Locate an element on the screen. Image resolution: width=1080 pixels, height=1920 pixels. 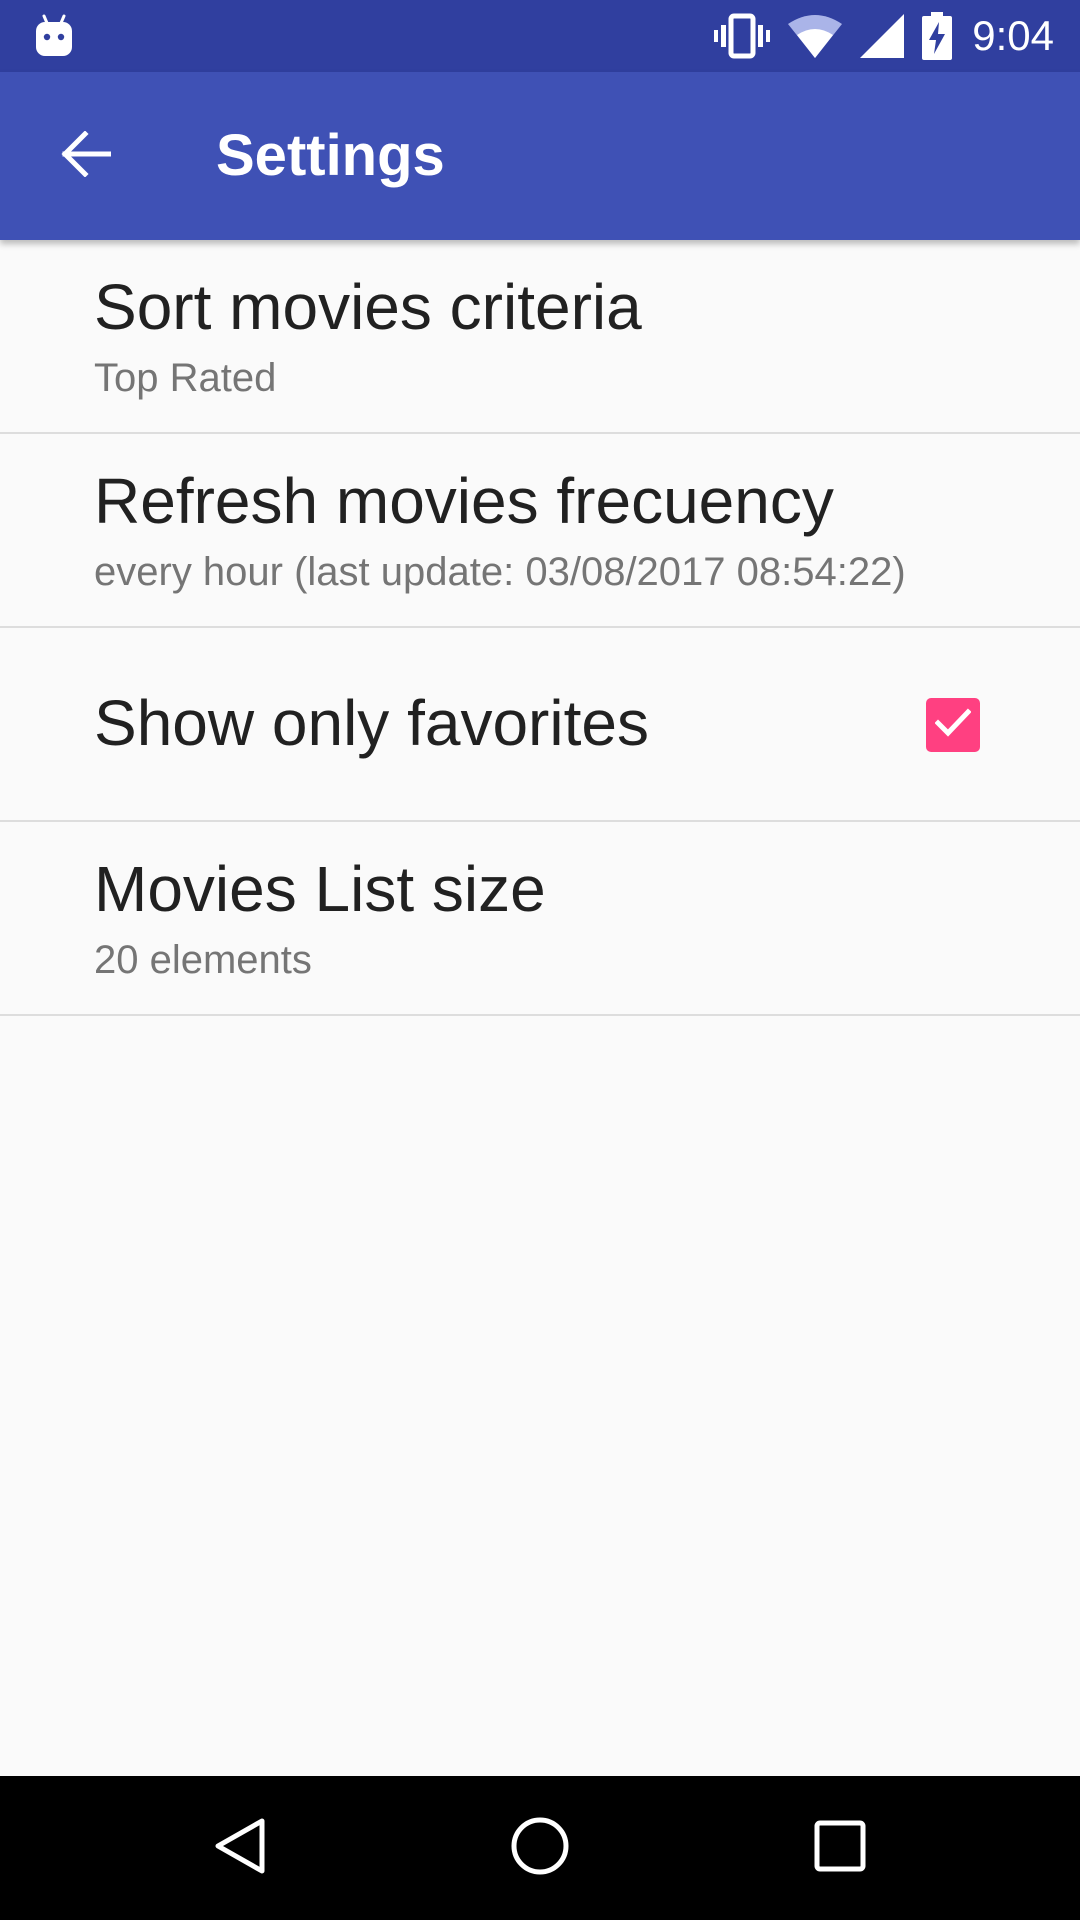
nav-recents-button is located at coordinates (840, 1848).